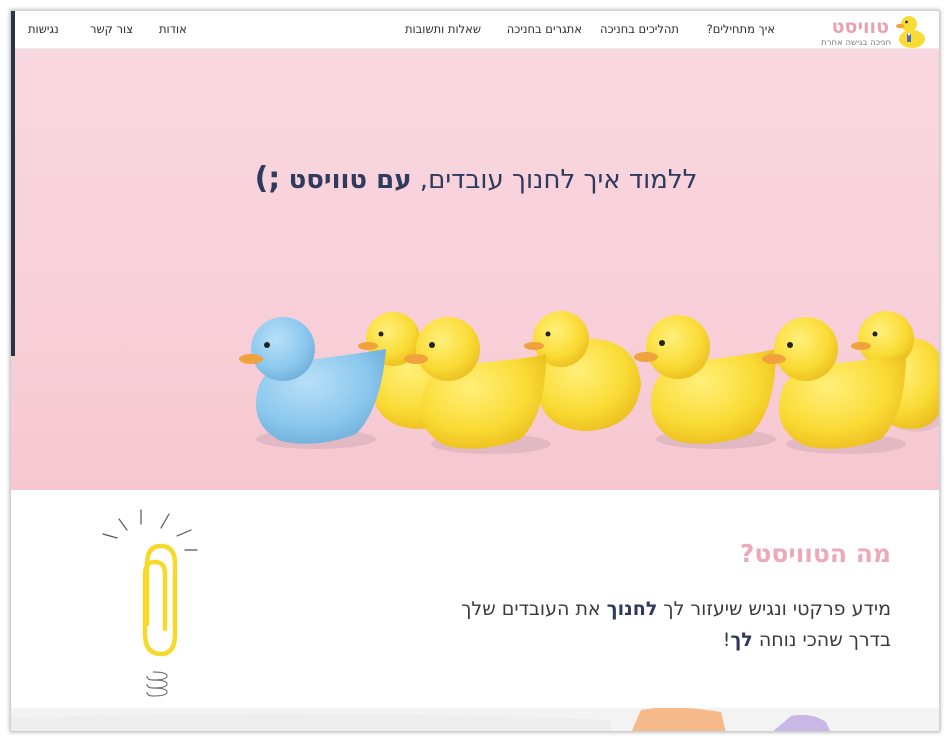 Image resolution: width=952 pixels, height=742 pixels. I want to click on rubber-ducks-illustration, so click(589, 382).